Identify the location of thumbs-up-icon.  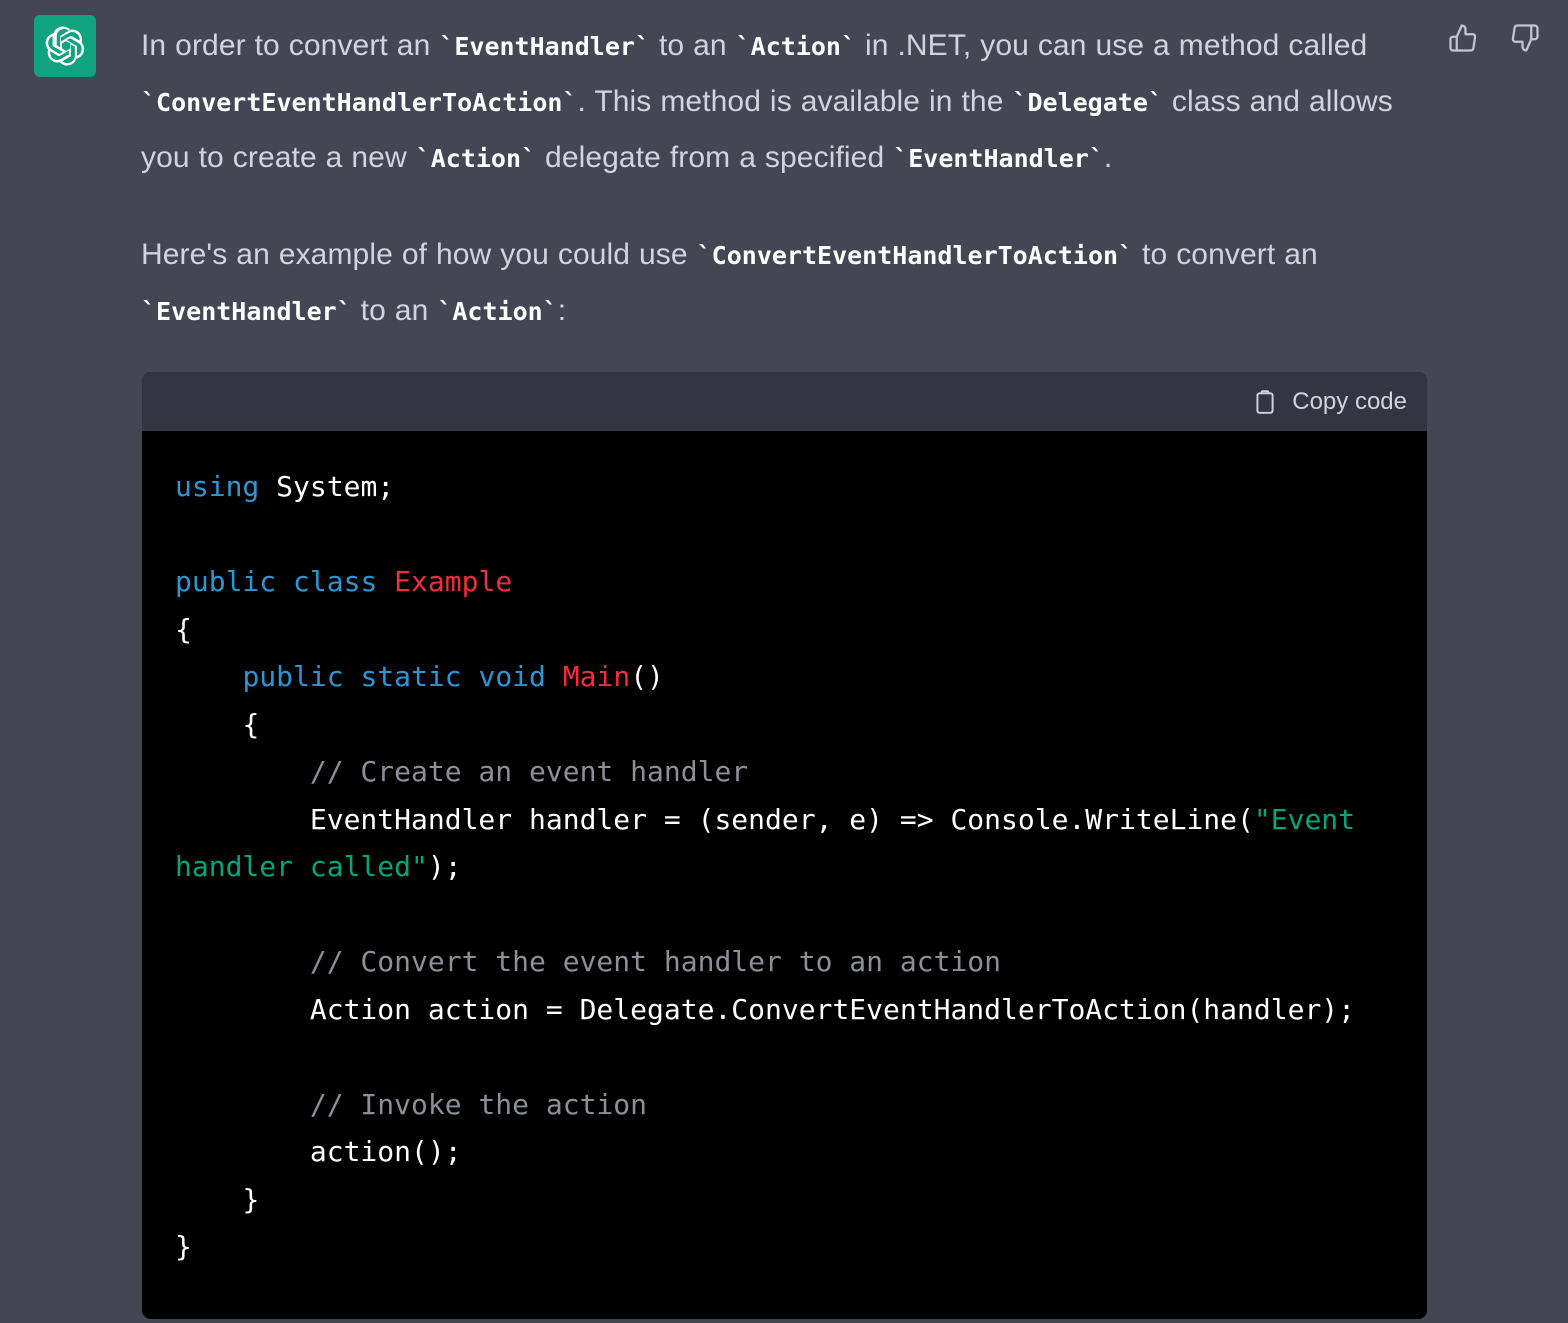
(1463, 39).